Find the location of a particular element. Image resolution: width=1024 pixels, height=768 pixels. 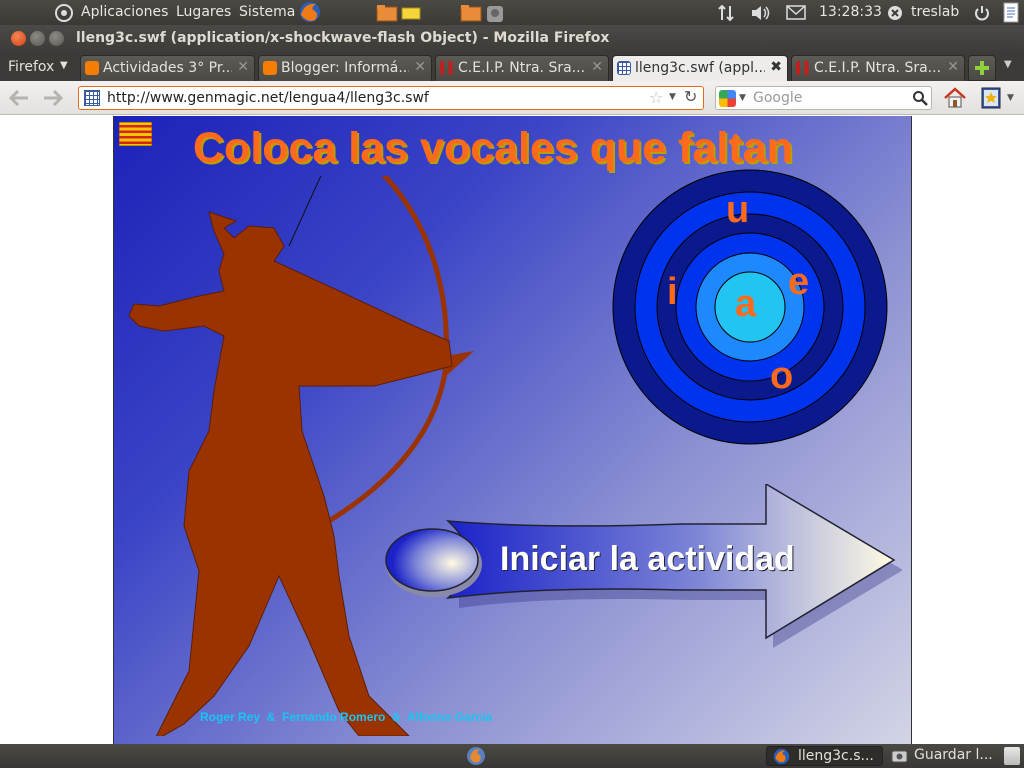

reload-icon: ↻ is located at coordinates (690, 96).